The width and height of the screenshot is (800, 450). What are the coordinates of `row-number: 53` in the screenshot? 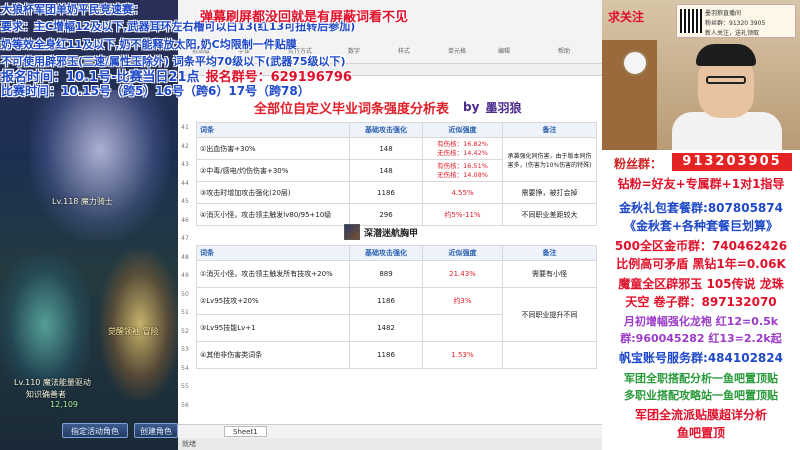 It's located at (185, 349).